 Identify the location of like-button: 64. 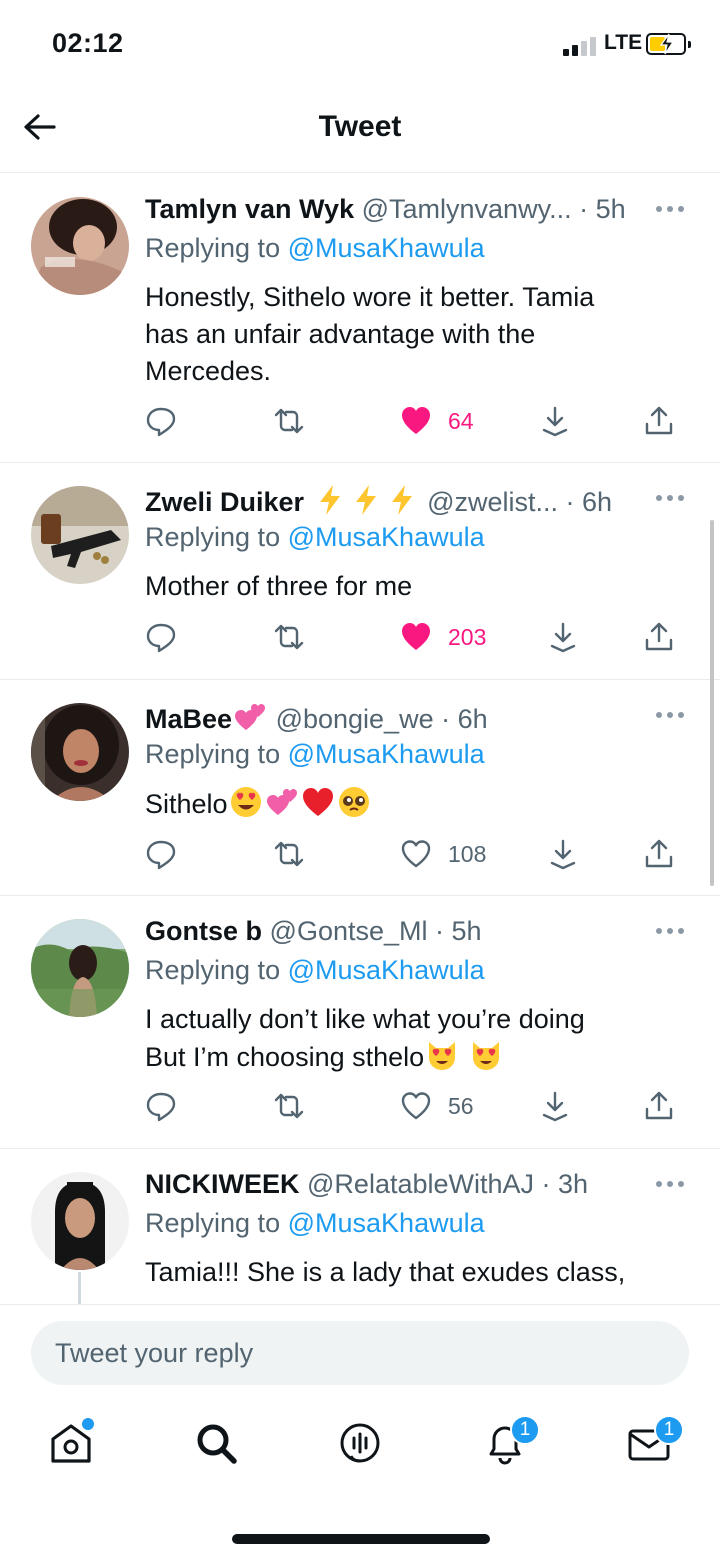
(437, 421).